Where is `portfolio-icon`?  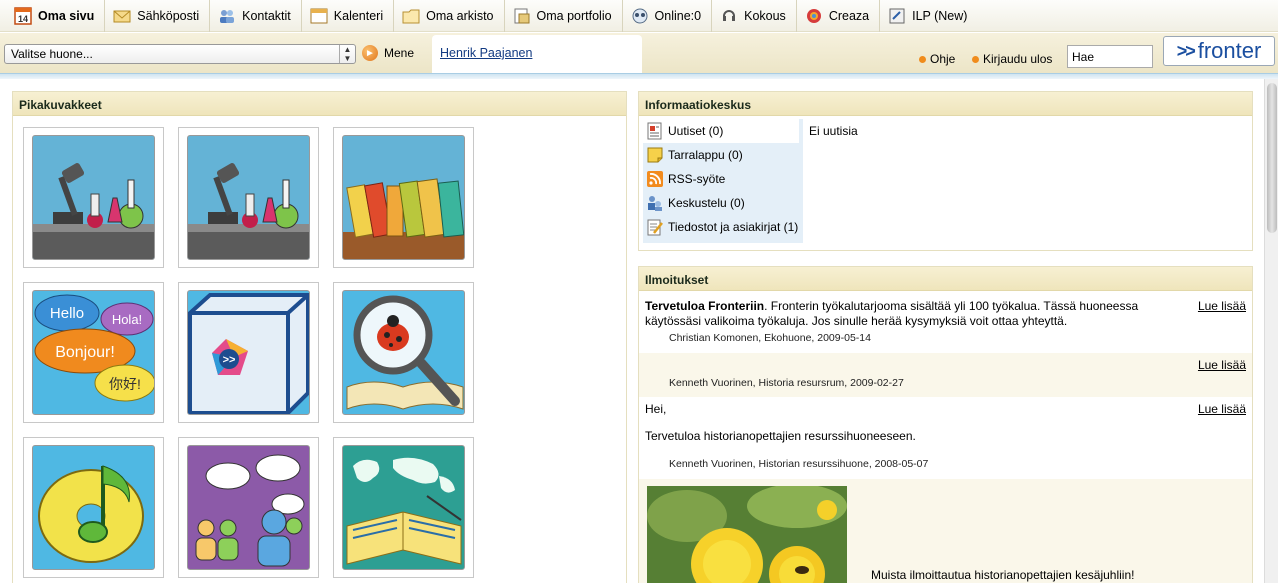
portfolio-icon is located at coordinates (522, 16).